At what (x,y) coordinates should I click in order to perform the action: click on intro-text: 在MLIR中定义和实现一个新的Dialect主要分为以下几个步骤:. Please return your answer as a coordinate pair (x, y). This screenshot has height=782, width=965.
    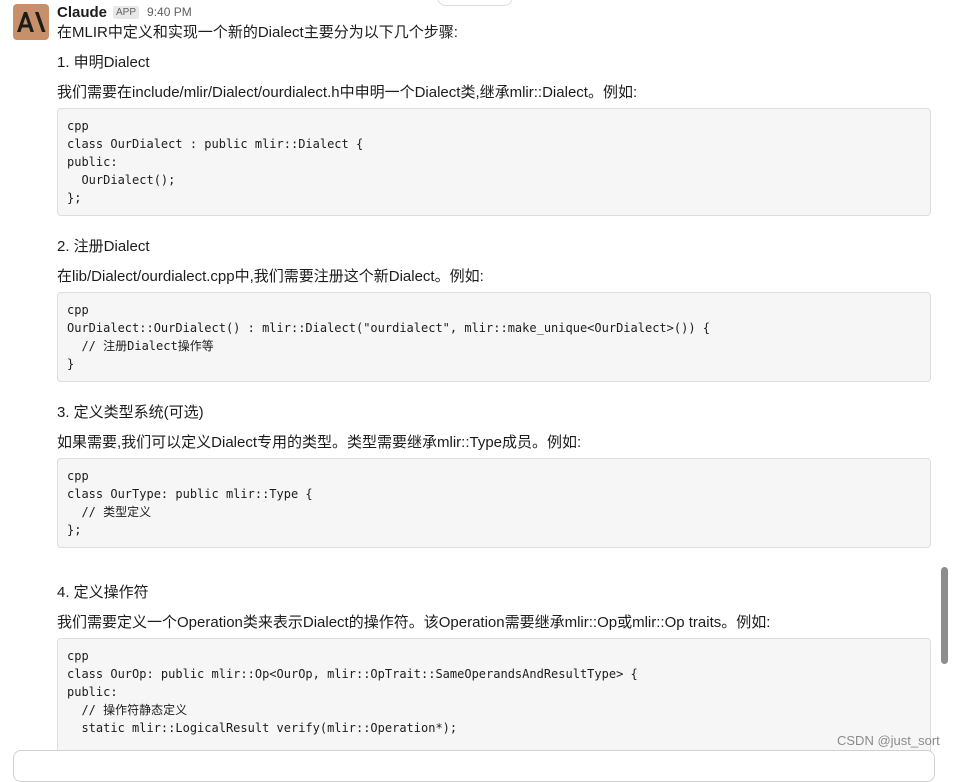
    Looking at the image, I should click on (257, 32).